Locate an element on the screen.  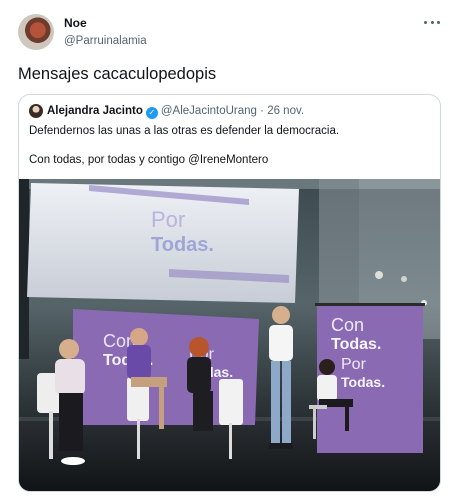
right-banner-con: Con is located at coordinates (347, 325).